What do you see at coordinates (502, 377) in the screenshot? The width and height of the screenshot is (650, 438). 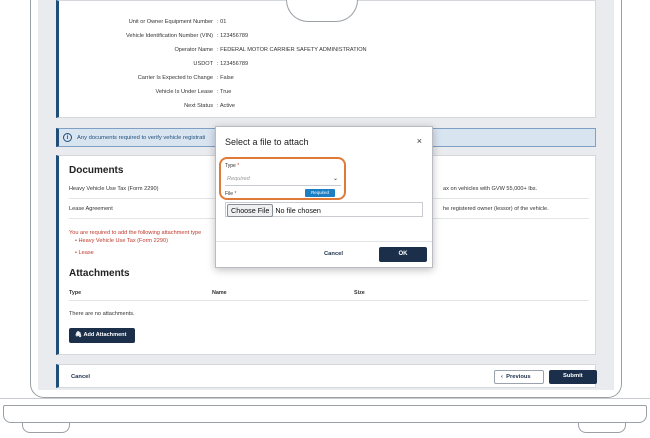 I see `chevron-left-icon: ‹` at bounding box center [502, 377].